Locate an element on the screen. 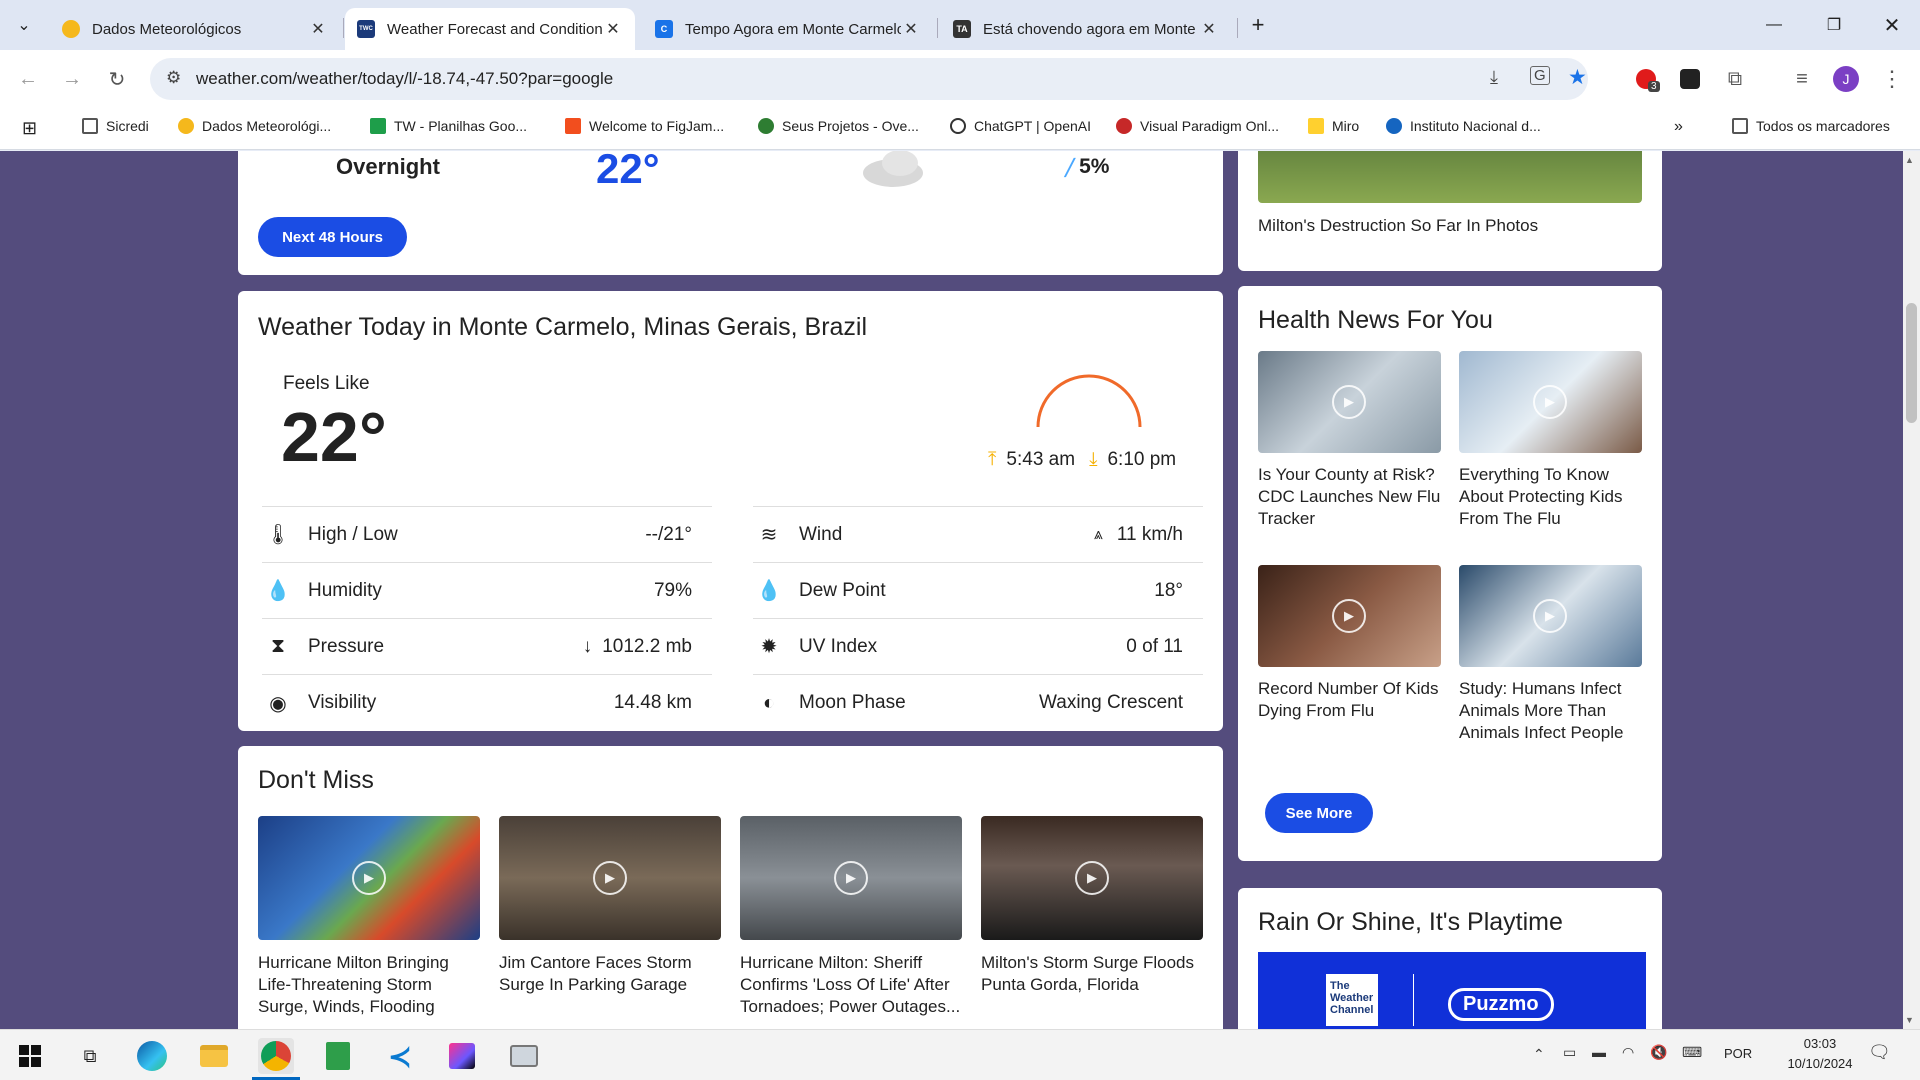  chrome-icon is located at coordinates (276, 1056).